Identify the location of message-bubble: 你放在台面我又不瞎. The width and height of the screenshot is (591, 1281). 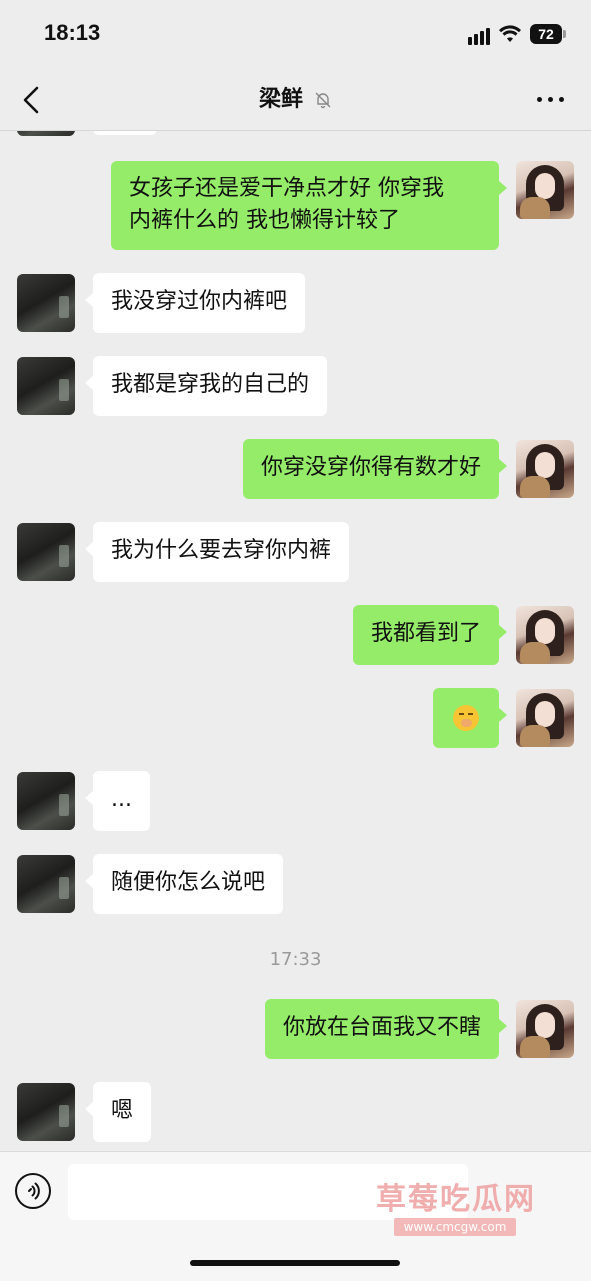
(386, 1029).